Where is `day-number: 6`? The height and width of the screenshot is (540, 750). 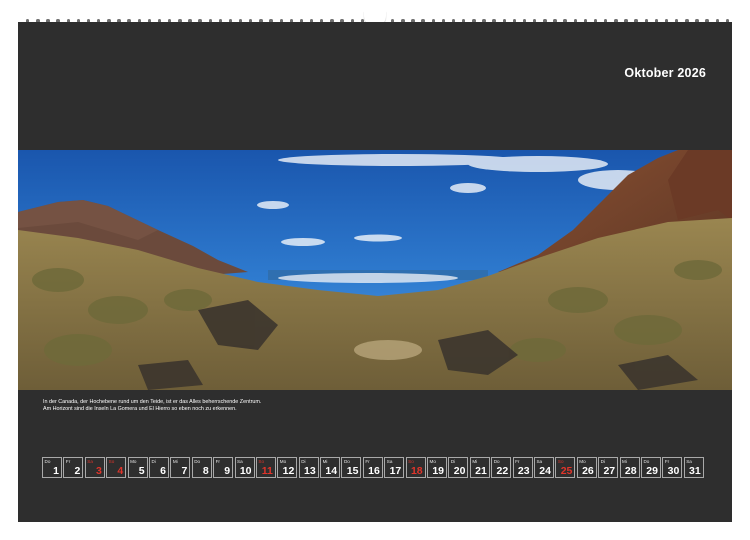 day-number: 6 is located at coordinates (163, 470).